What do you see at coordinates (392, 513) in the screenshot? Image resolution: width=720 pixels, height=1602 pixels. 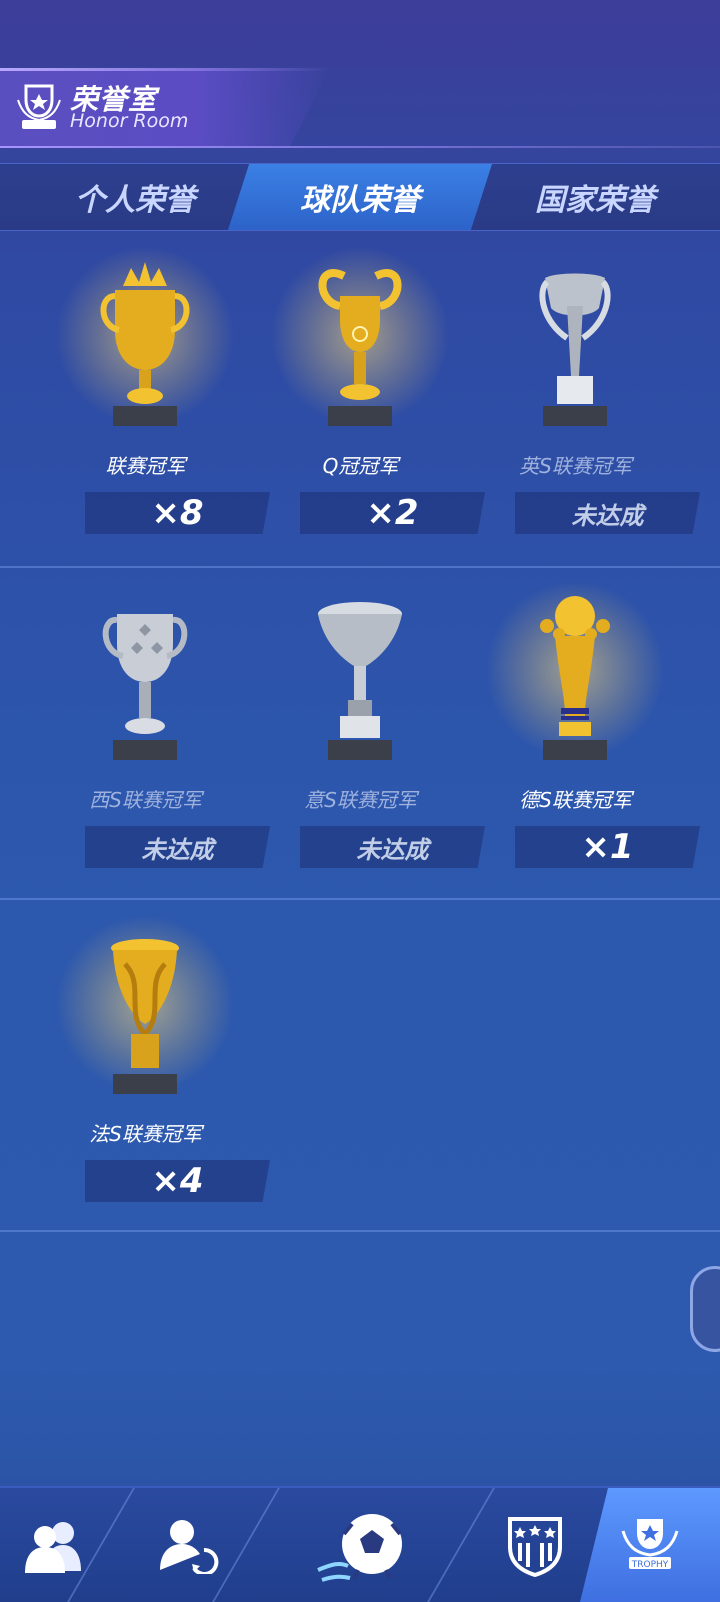 I see `trophy-count: ×2` at bounding box center [392, 513].